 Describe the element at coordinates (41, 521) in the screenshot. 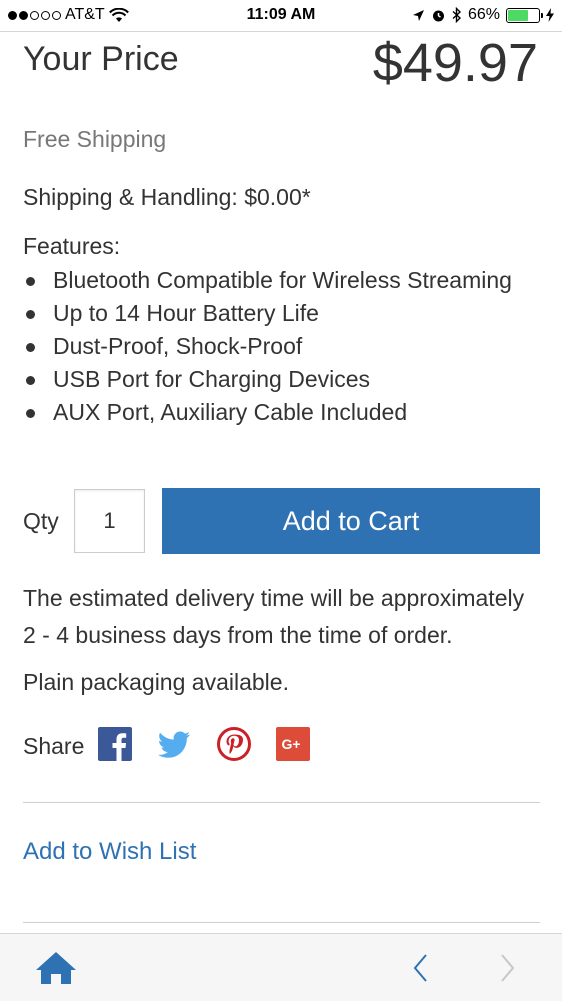

I see `qty-label: Qty` at that location.